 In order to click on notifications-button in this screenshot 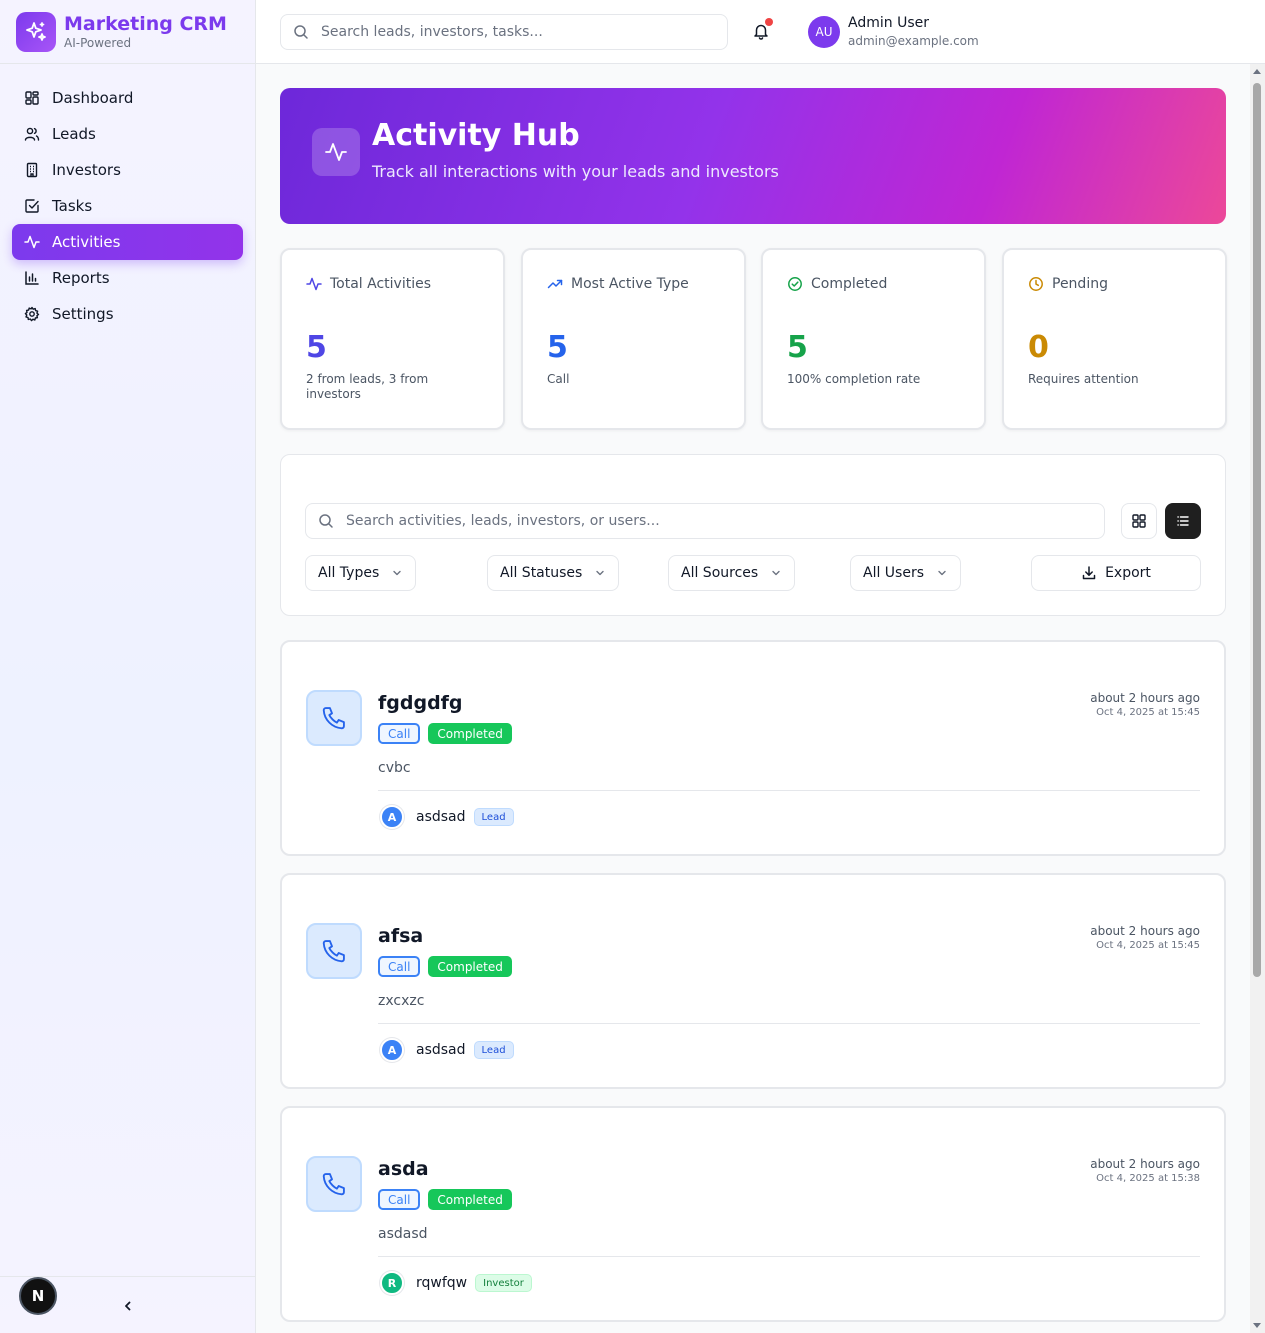, I will do `click(762, 30)`.